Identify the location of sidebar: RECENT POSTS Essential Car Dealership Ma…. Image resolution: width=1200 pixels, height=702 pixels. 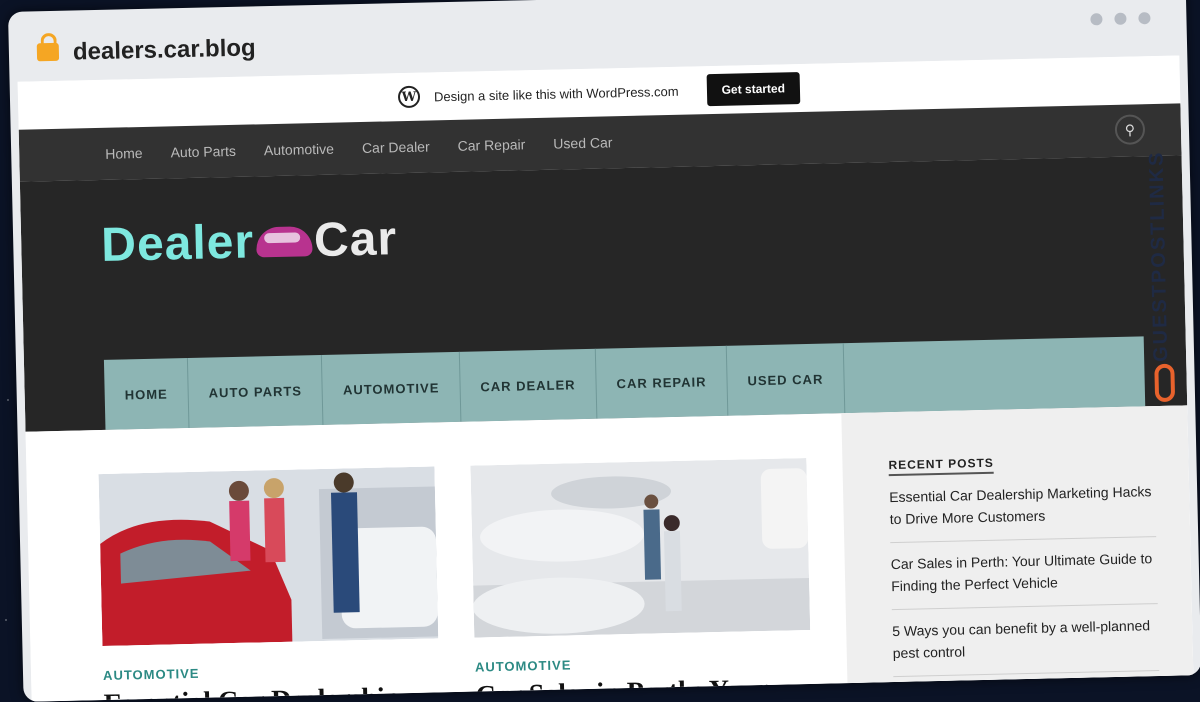
(1017, 553).